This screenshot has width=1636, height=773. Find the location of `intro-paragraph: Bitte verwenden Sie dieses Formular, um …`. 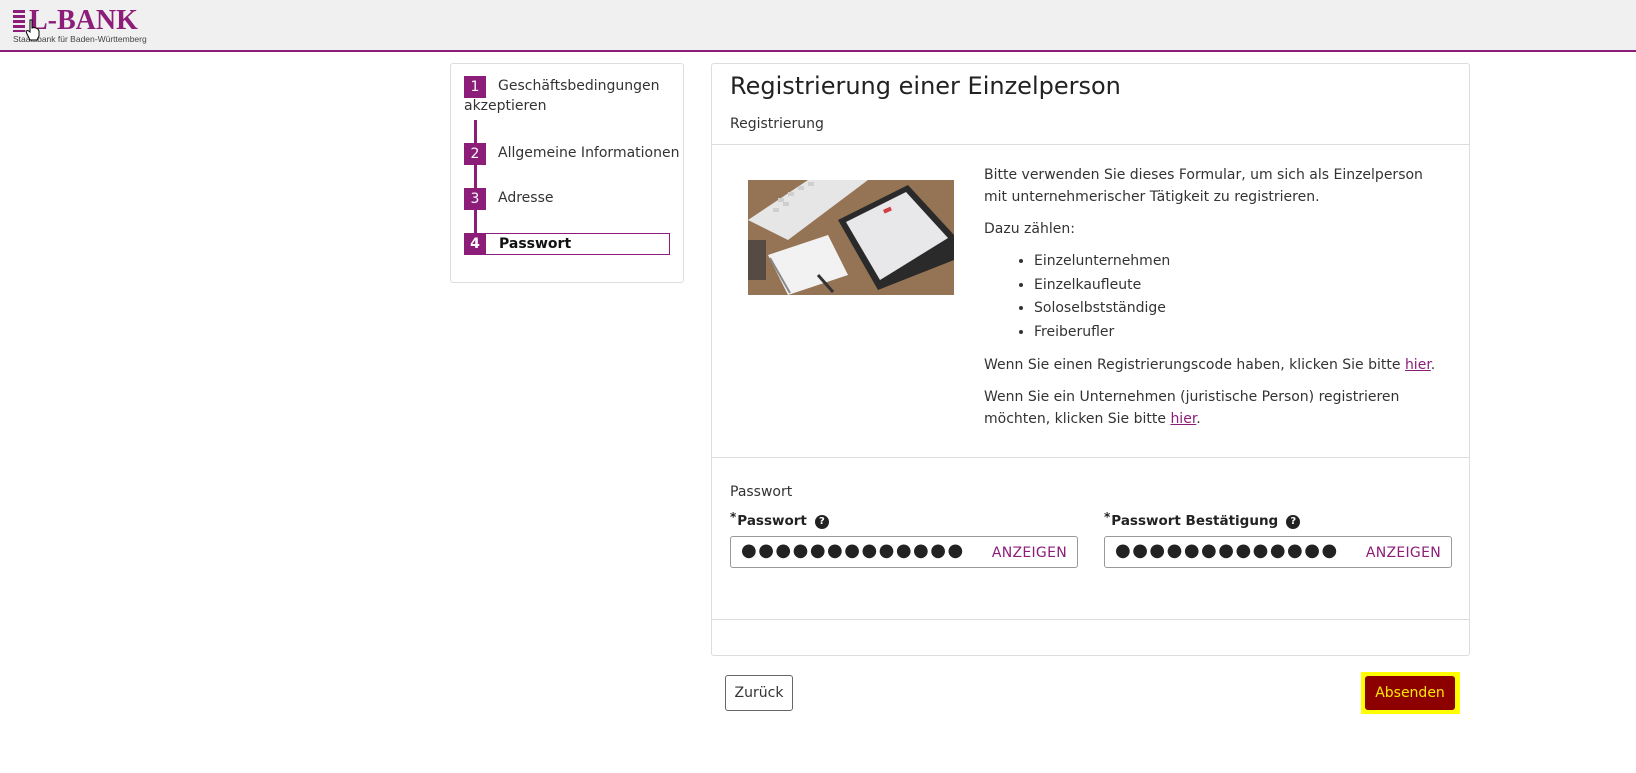

intro-paragraph: Bitte verwenden Sie dieses Formular, um … is located at coordinates (1203, 186).